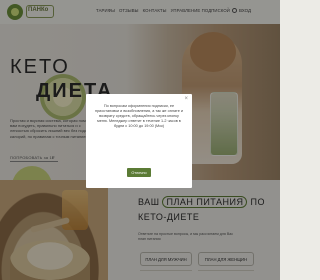  I want to click on ok-button: Отлично, so click(139, 172).